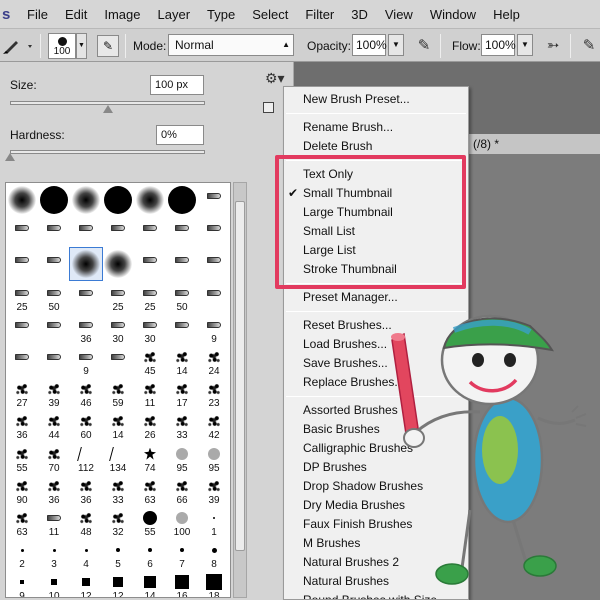  What do you see at coordinates (525, 45) in the screenshot?
I see `flow-dropdown: ▼` at bounding box center [525, 45].